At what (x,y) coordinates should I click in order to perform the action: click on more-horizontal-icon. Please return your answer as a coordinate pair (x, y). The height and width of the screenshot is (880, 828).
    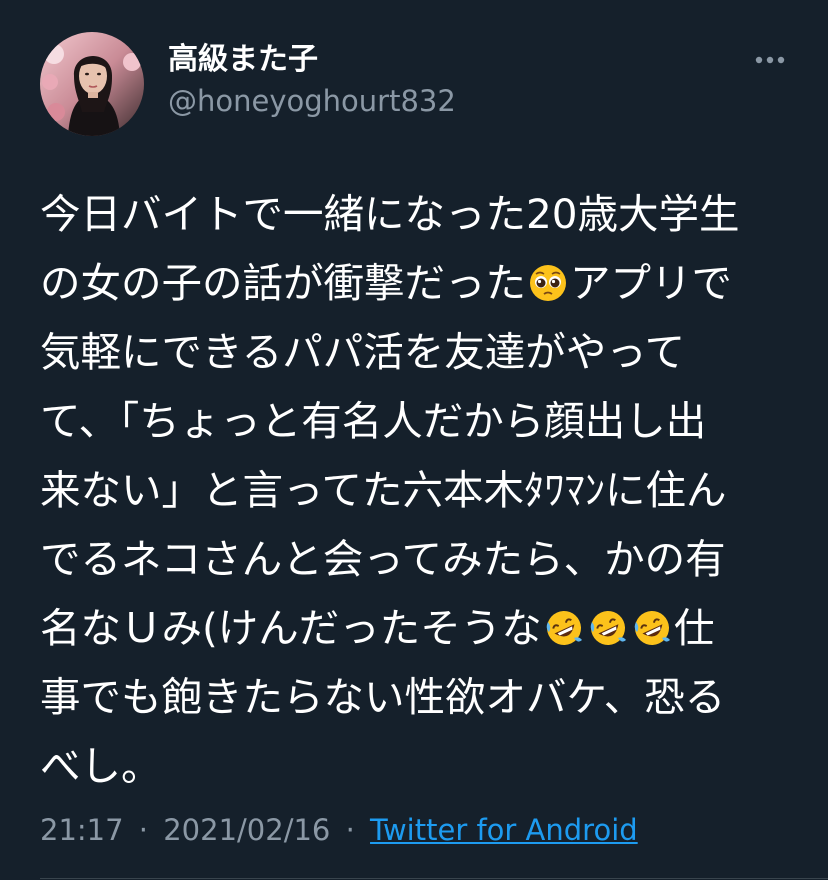
    Looking at the image, I should click on (770, 60).